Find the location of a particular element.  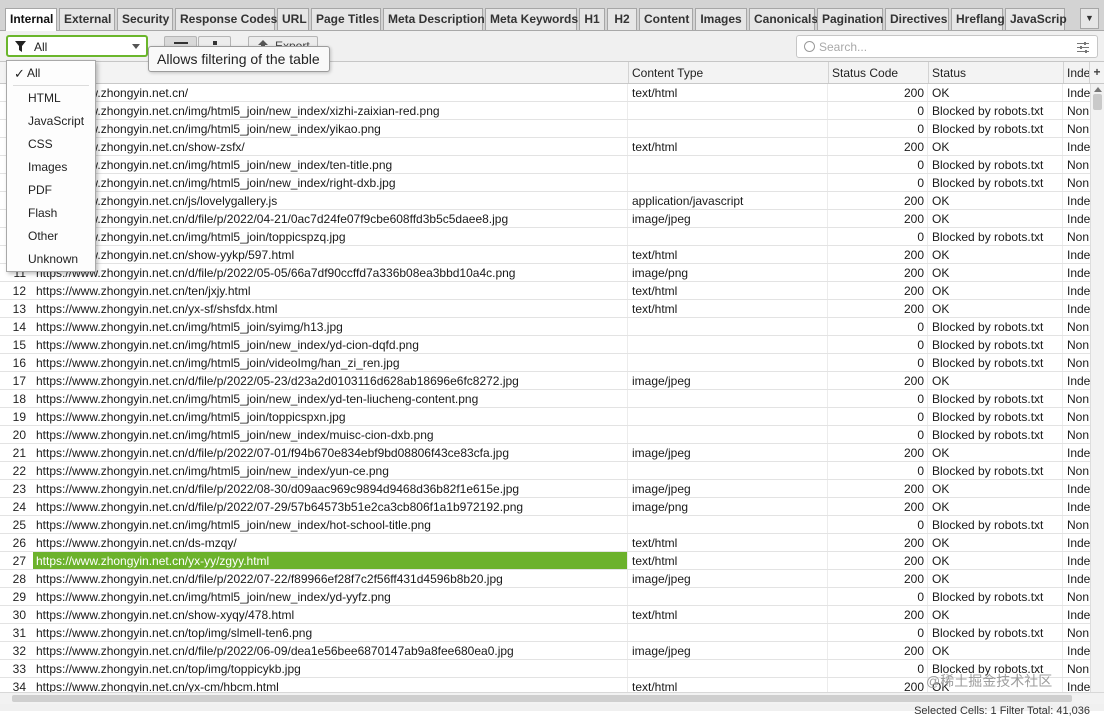

row-number-cell: 19 is located at coordinates (16, 416).